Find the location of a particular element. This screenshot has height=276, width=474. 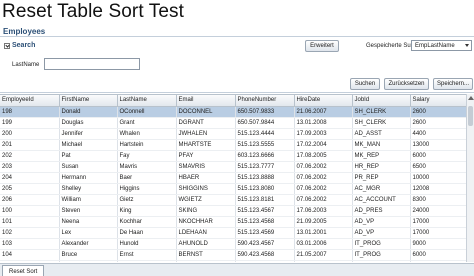

table-cell-hiredate: 21.09.2005 is located at coordinates (323, 222).